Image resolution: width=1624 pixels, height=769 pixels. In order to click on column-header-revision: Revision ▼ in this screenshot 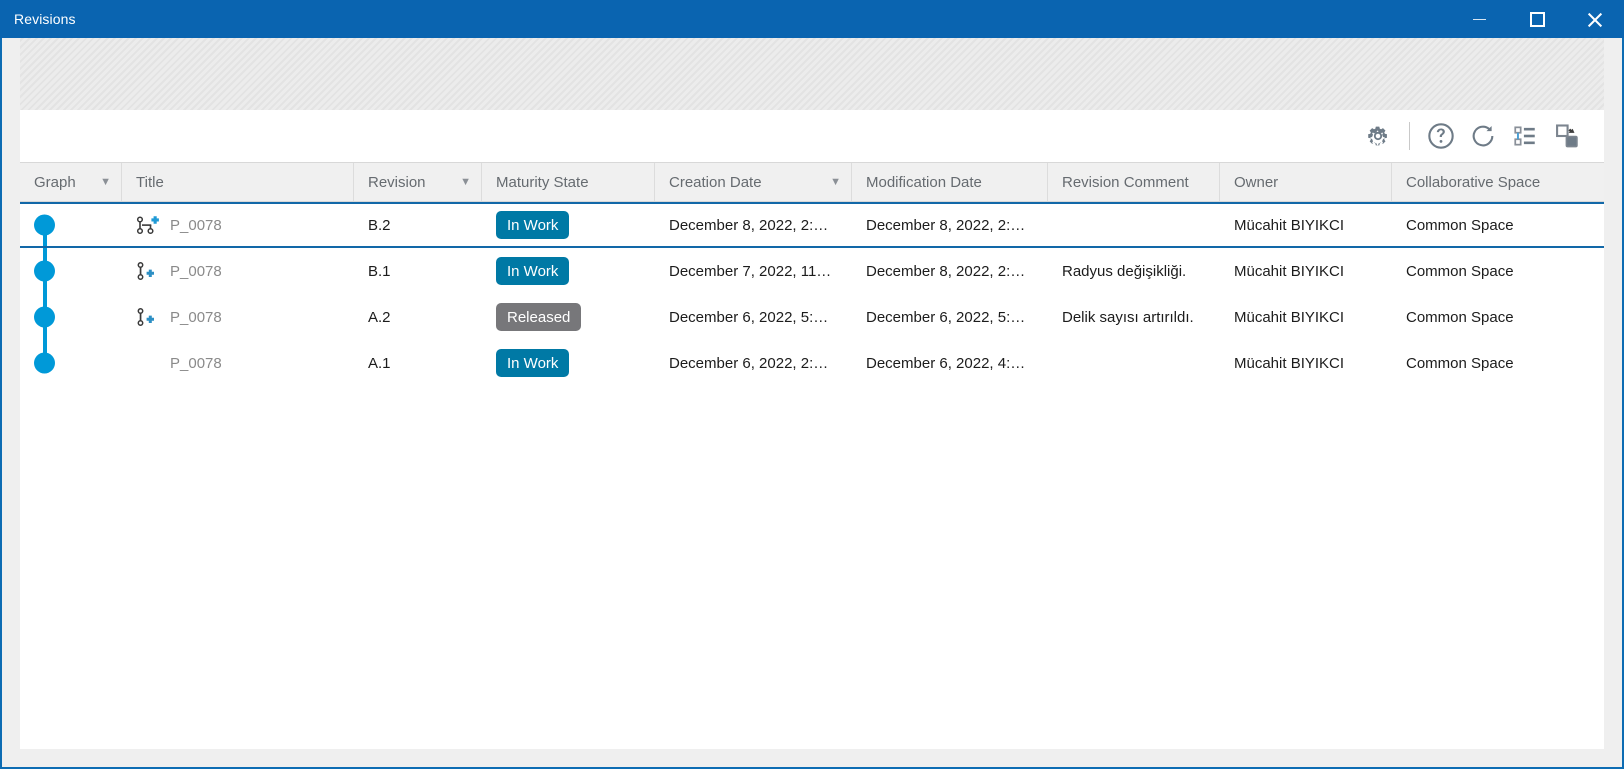, I will do `click(418, 182)`.